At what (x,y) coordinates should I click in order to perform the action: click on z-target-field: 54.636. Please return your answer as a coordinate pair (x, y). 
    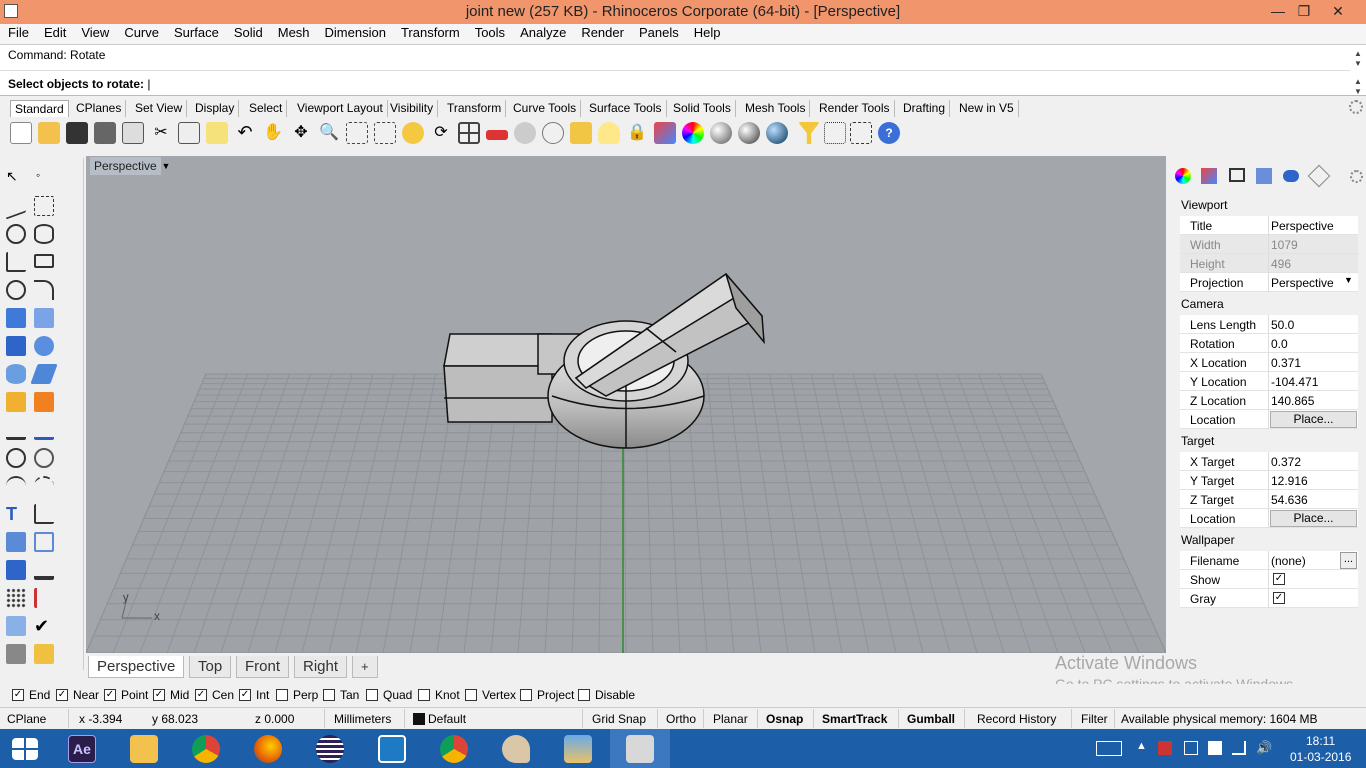
    Looking at the image, I should click on (1289, 500).